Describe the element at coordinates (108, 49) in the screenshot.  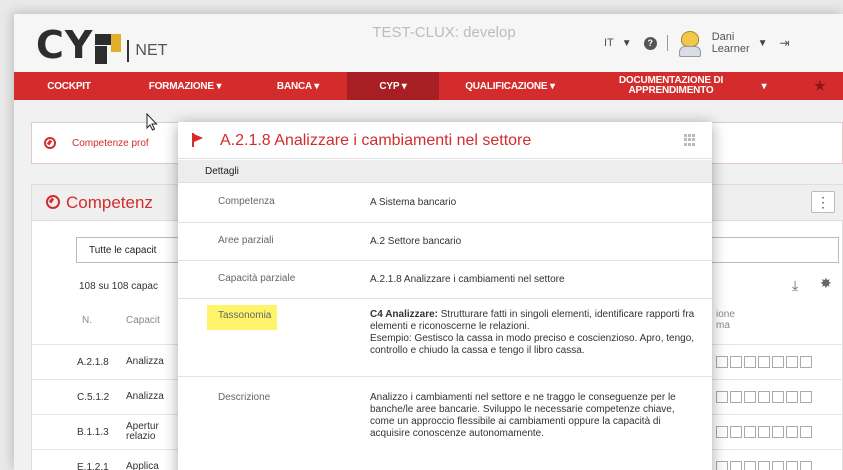
I see `logo-p-mark` at that location.